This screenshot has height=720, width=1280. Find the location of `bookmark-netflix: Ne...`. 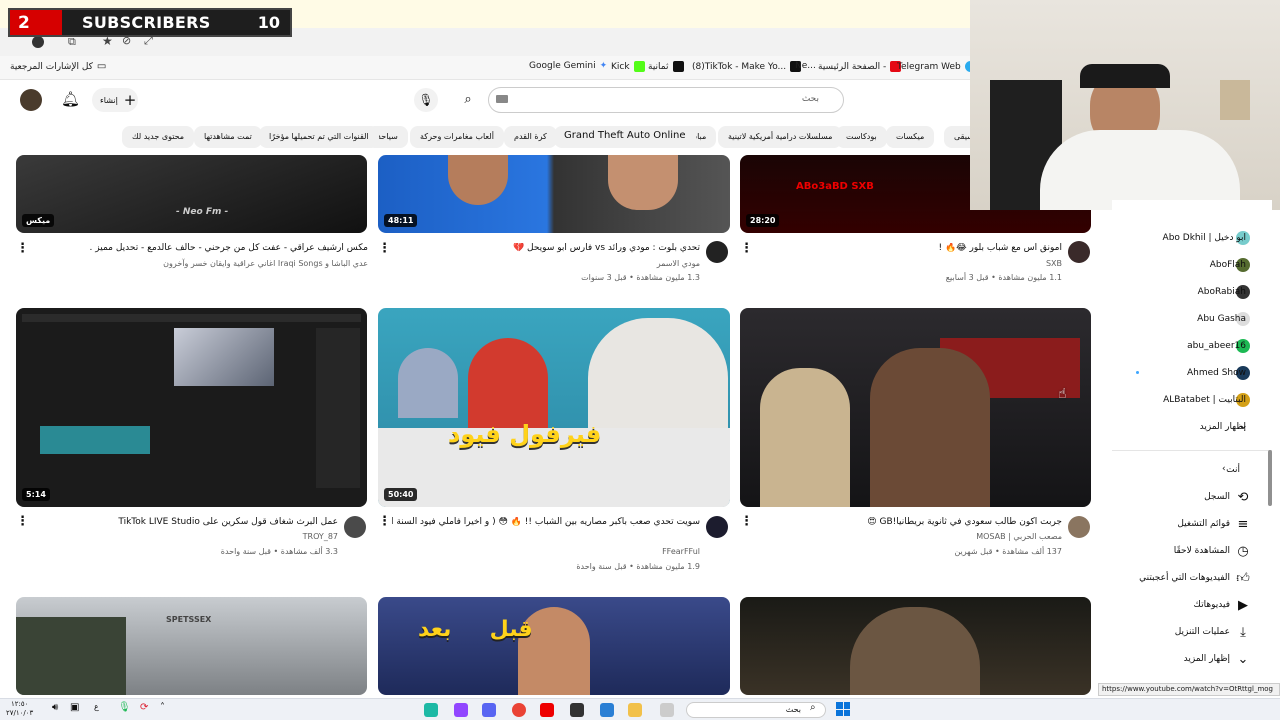

bookmark-netflix: Ne... is located at coordinates (805, 66).